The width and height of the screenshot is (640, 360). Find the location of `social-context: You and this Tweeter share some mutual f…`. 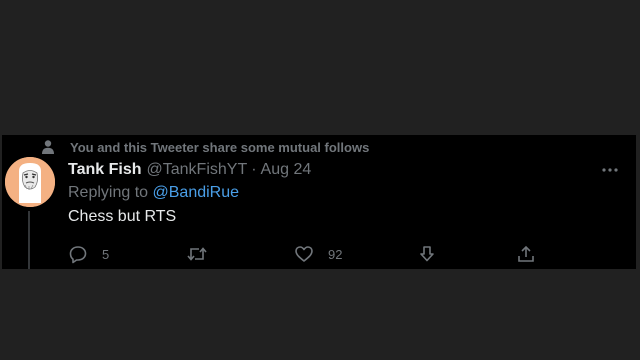

social-context: You and this Tweeter share some mutual f… is located at coordinates (204, 147).